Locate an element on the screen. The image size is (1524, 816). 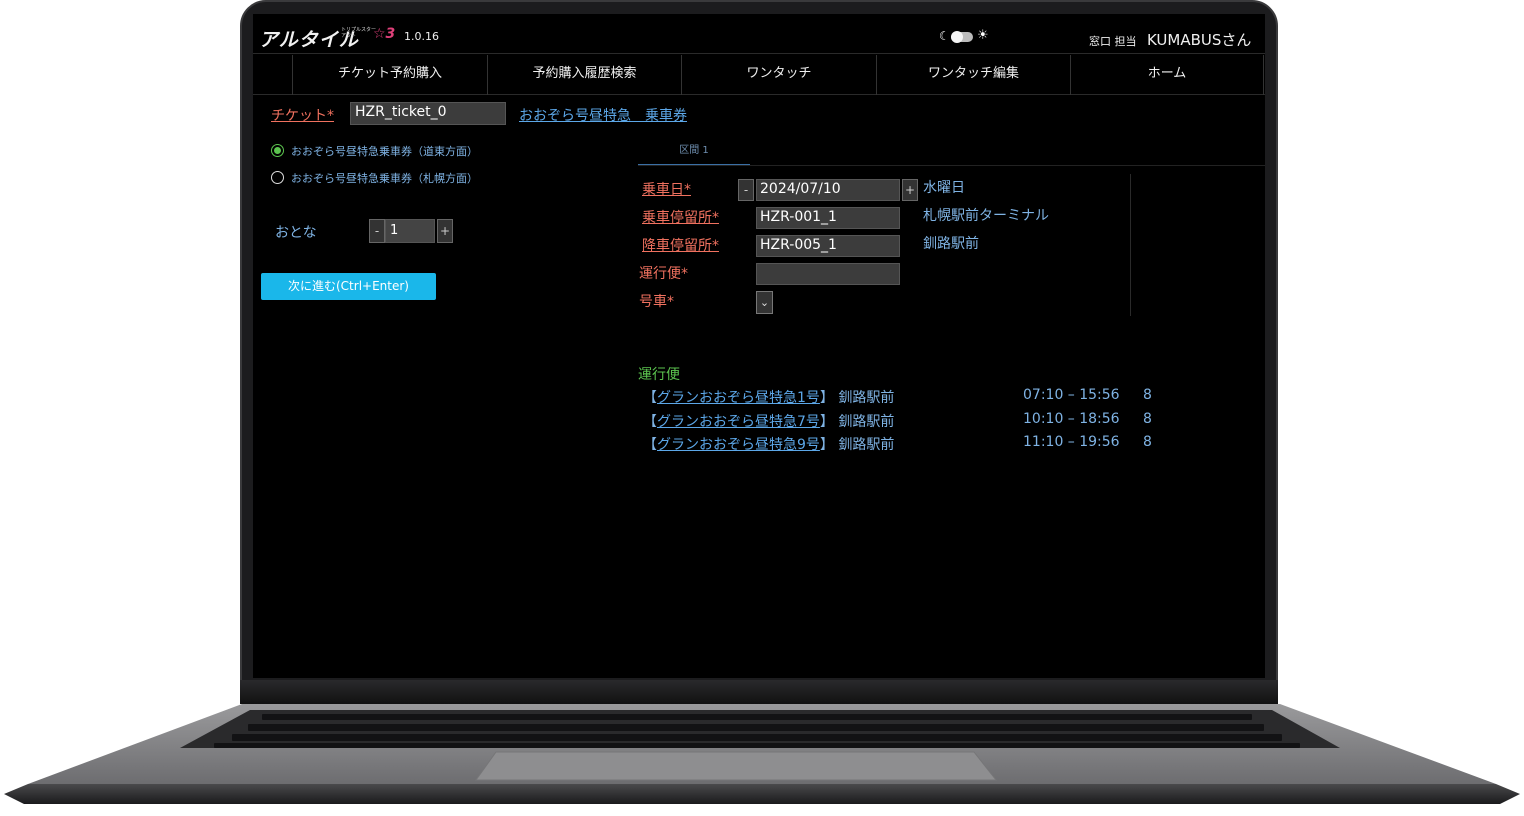
alighting-stop-name: 釧路駅前 is located at coordinates (951, 244).